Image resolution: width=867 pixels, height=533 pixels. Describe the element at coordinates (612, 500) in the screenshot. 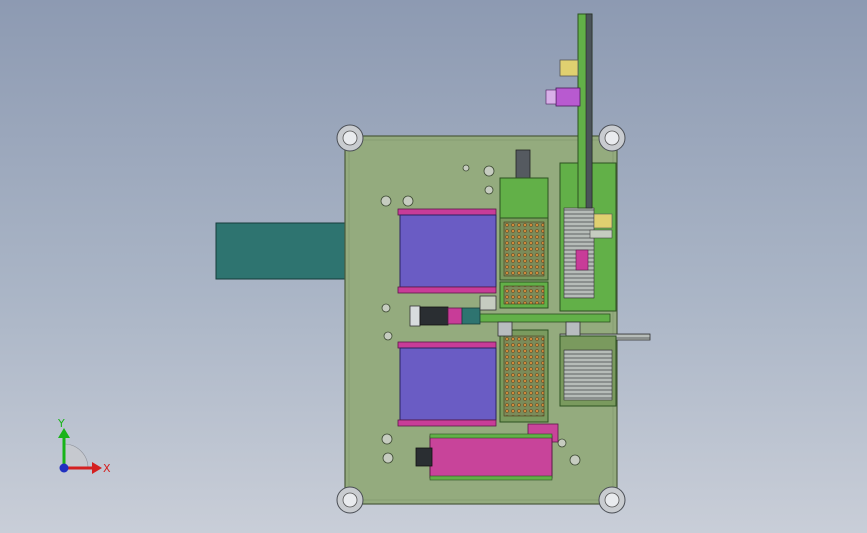

I see `caster-wheel-bottom-right` at that location.